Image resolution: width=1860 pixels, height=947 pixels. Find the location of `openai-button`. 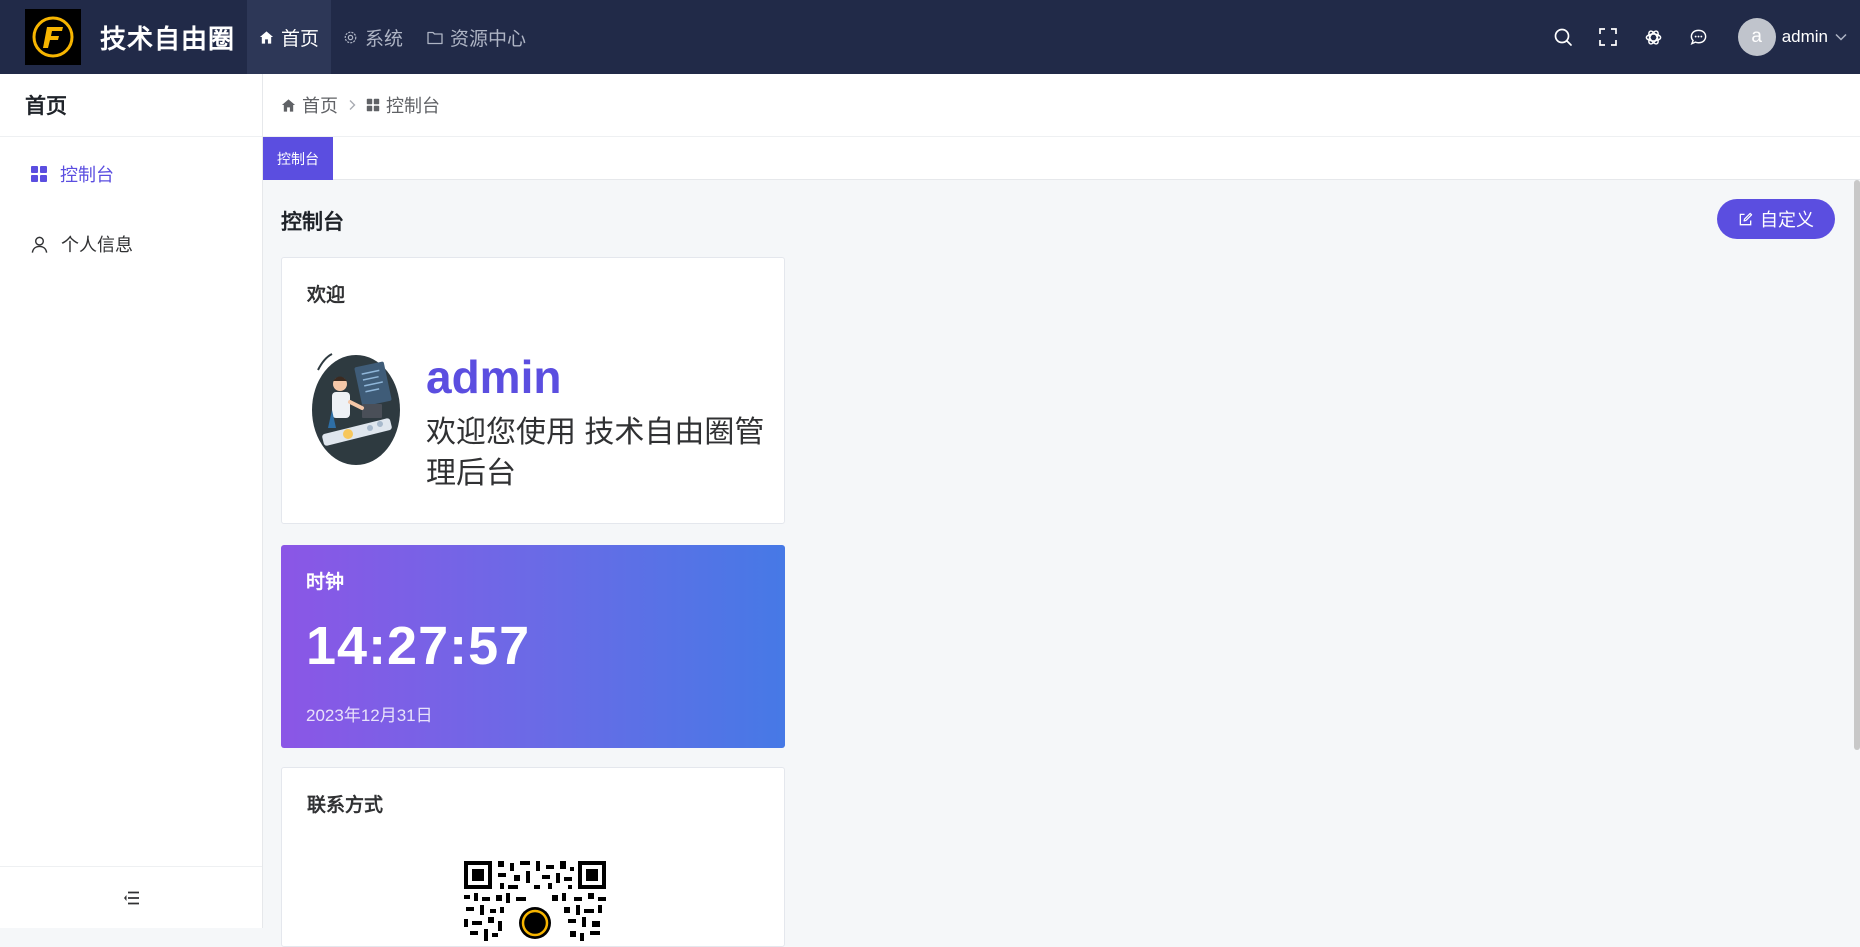

openai-button is located at coordinates (1653, 37).